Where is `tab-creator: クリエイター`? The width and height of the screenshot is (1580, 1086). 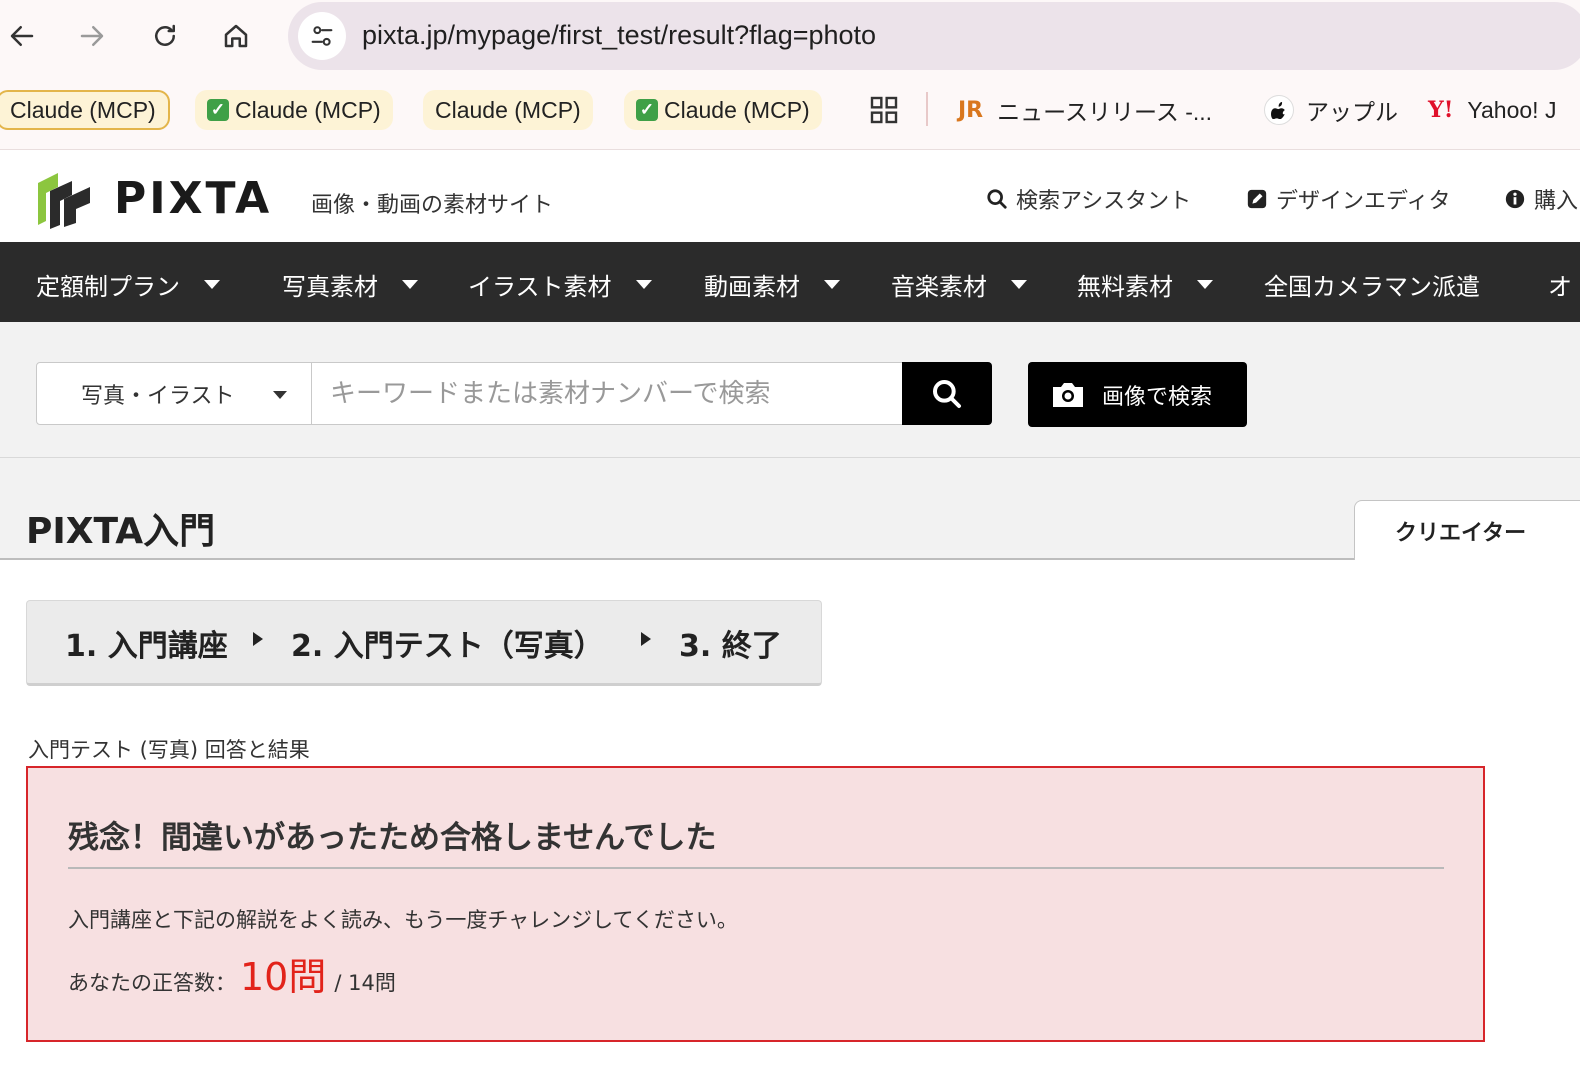 tab-creator: クリエイター is located at coordinates (1467, 530).